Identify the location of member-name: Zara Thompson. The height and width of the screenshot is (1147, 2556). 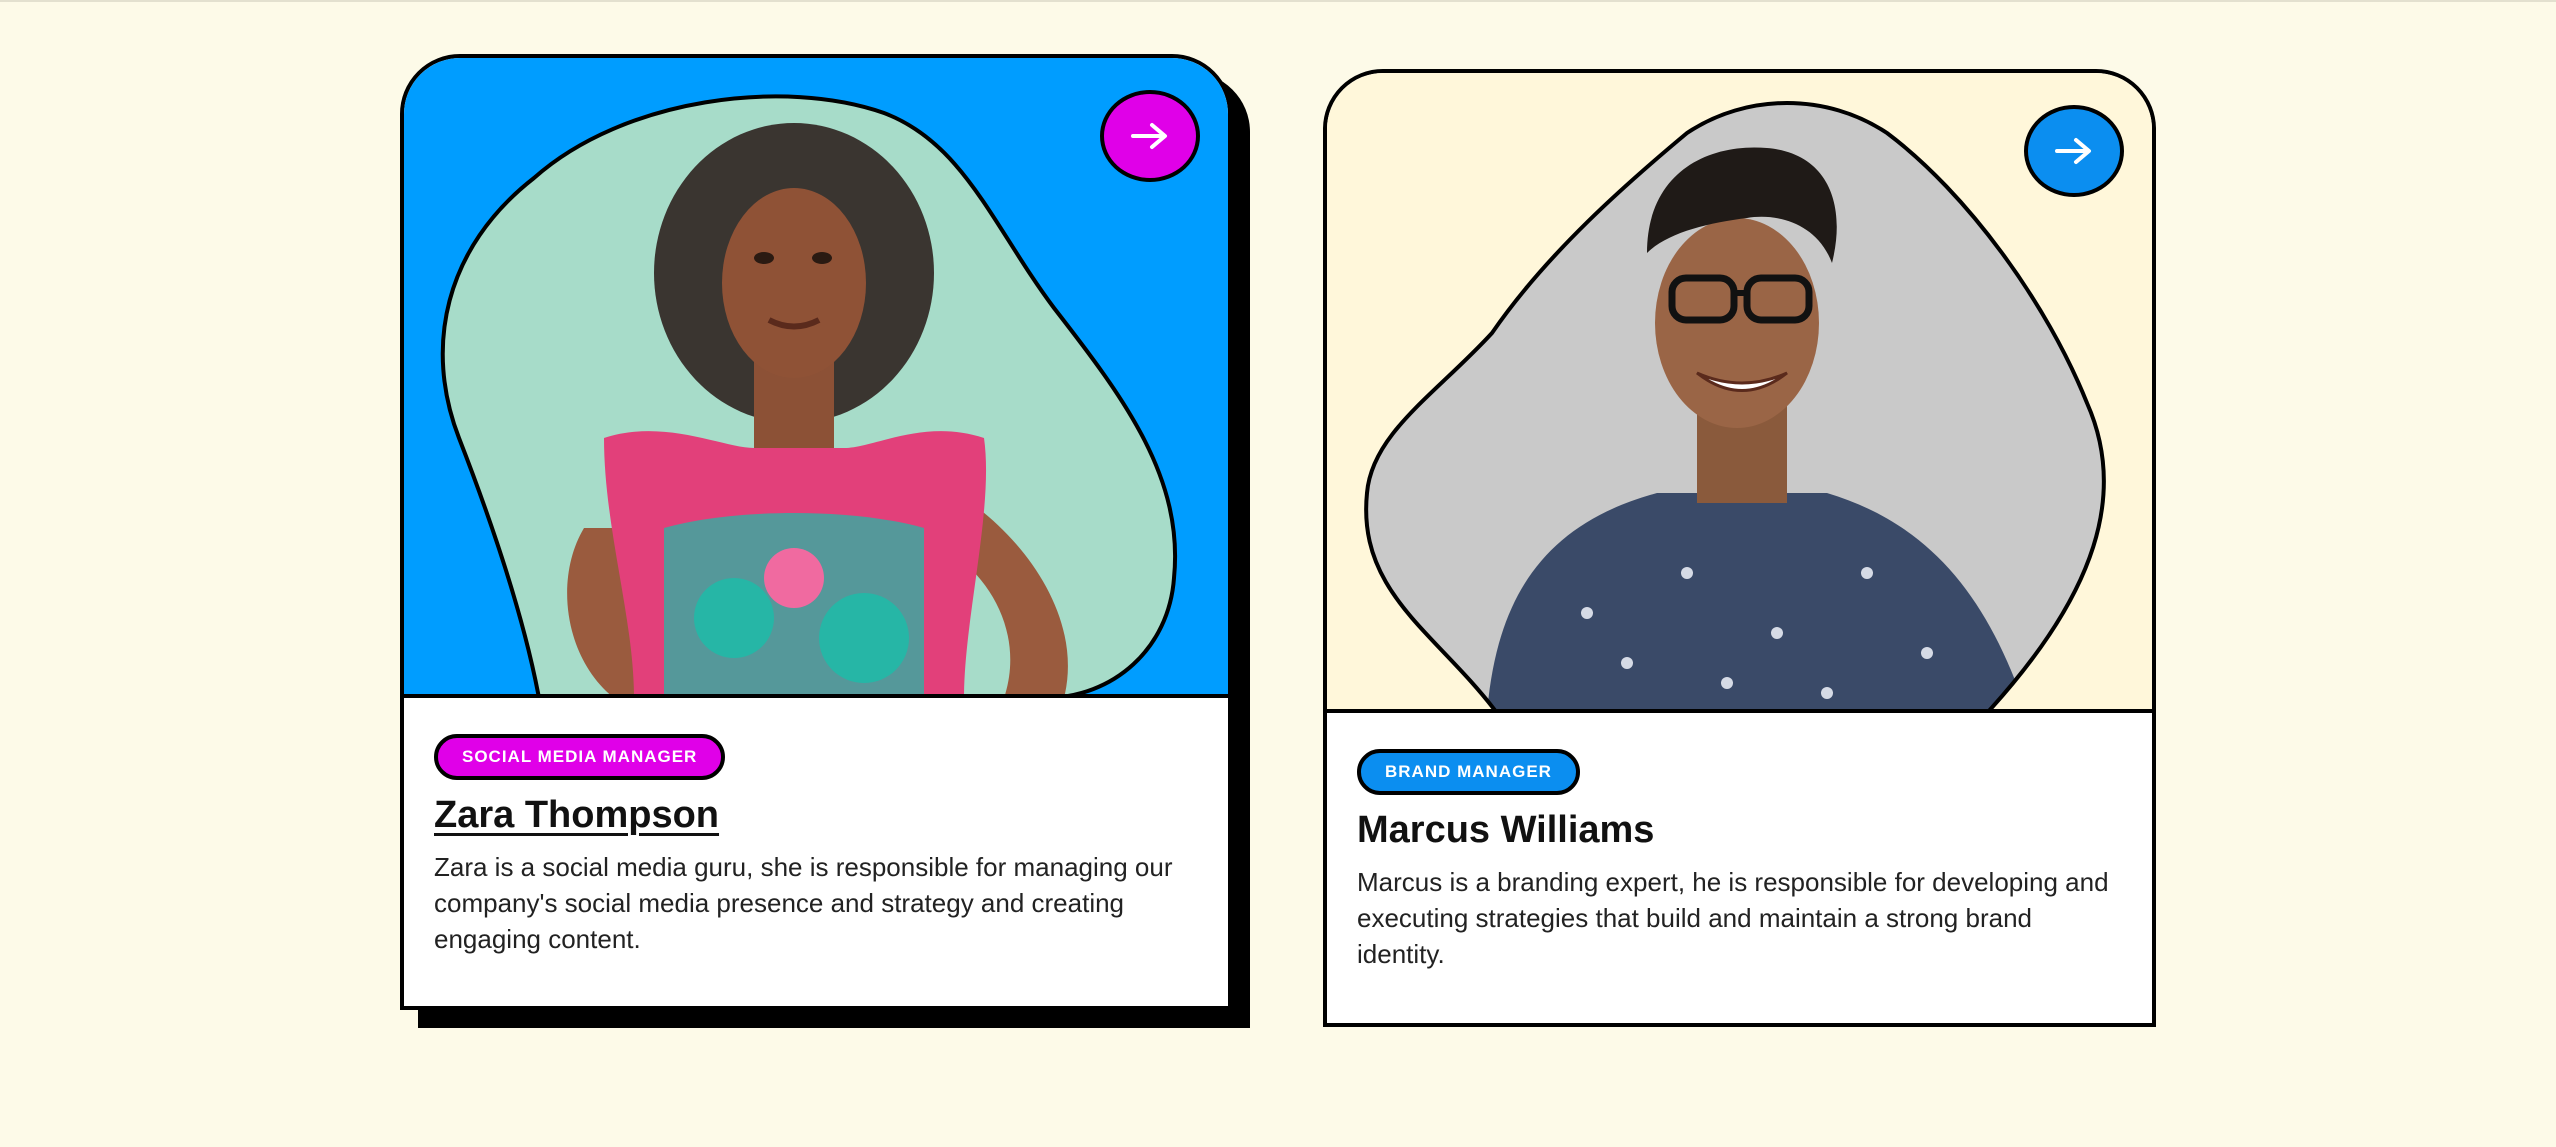
(816, 815).